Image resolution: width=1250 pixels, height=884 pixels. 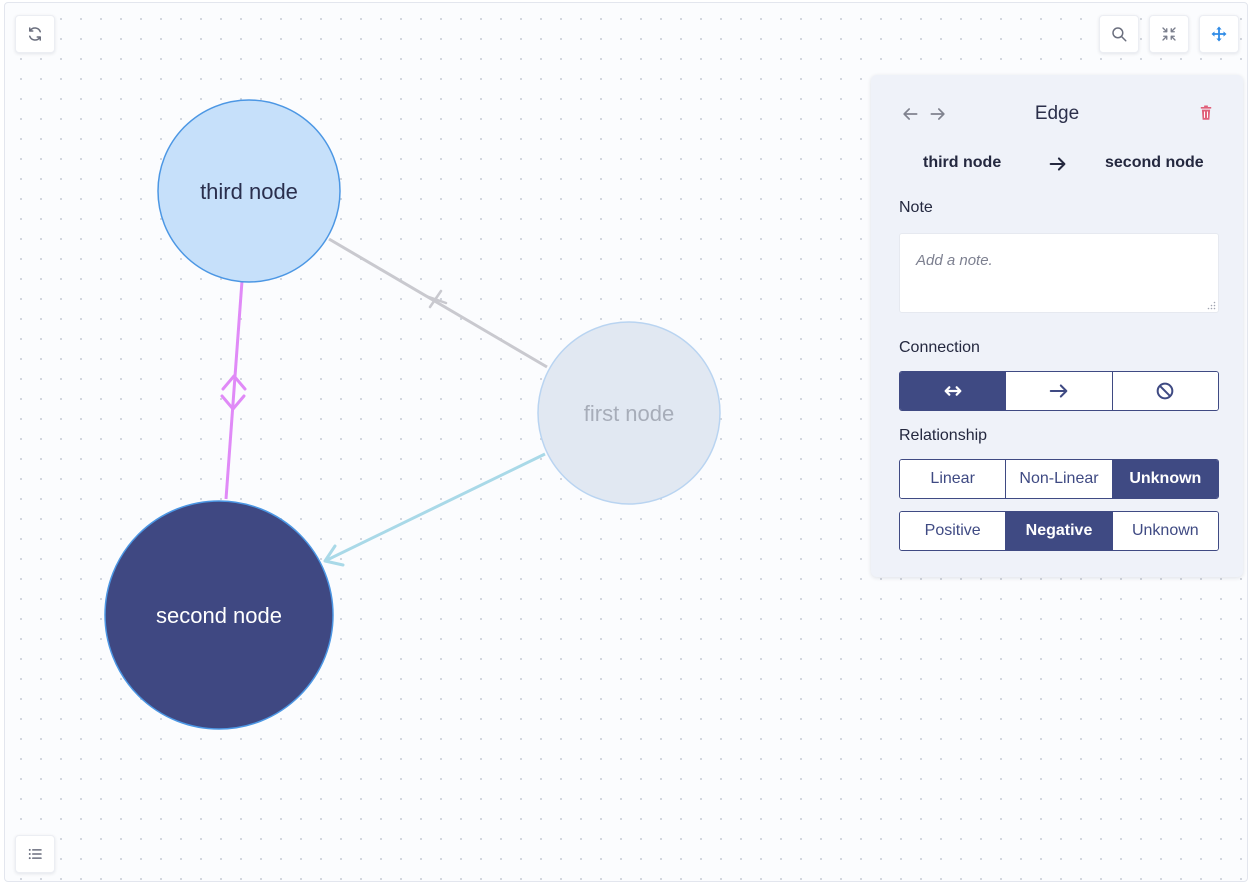 I want to click on connection-selector, so click(x=1059, y=391).